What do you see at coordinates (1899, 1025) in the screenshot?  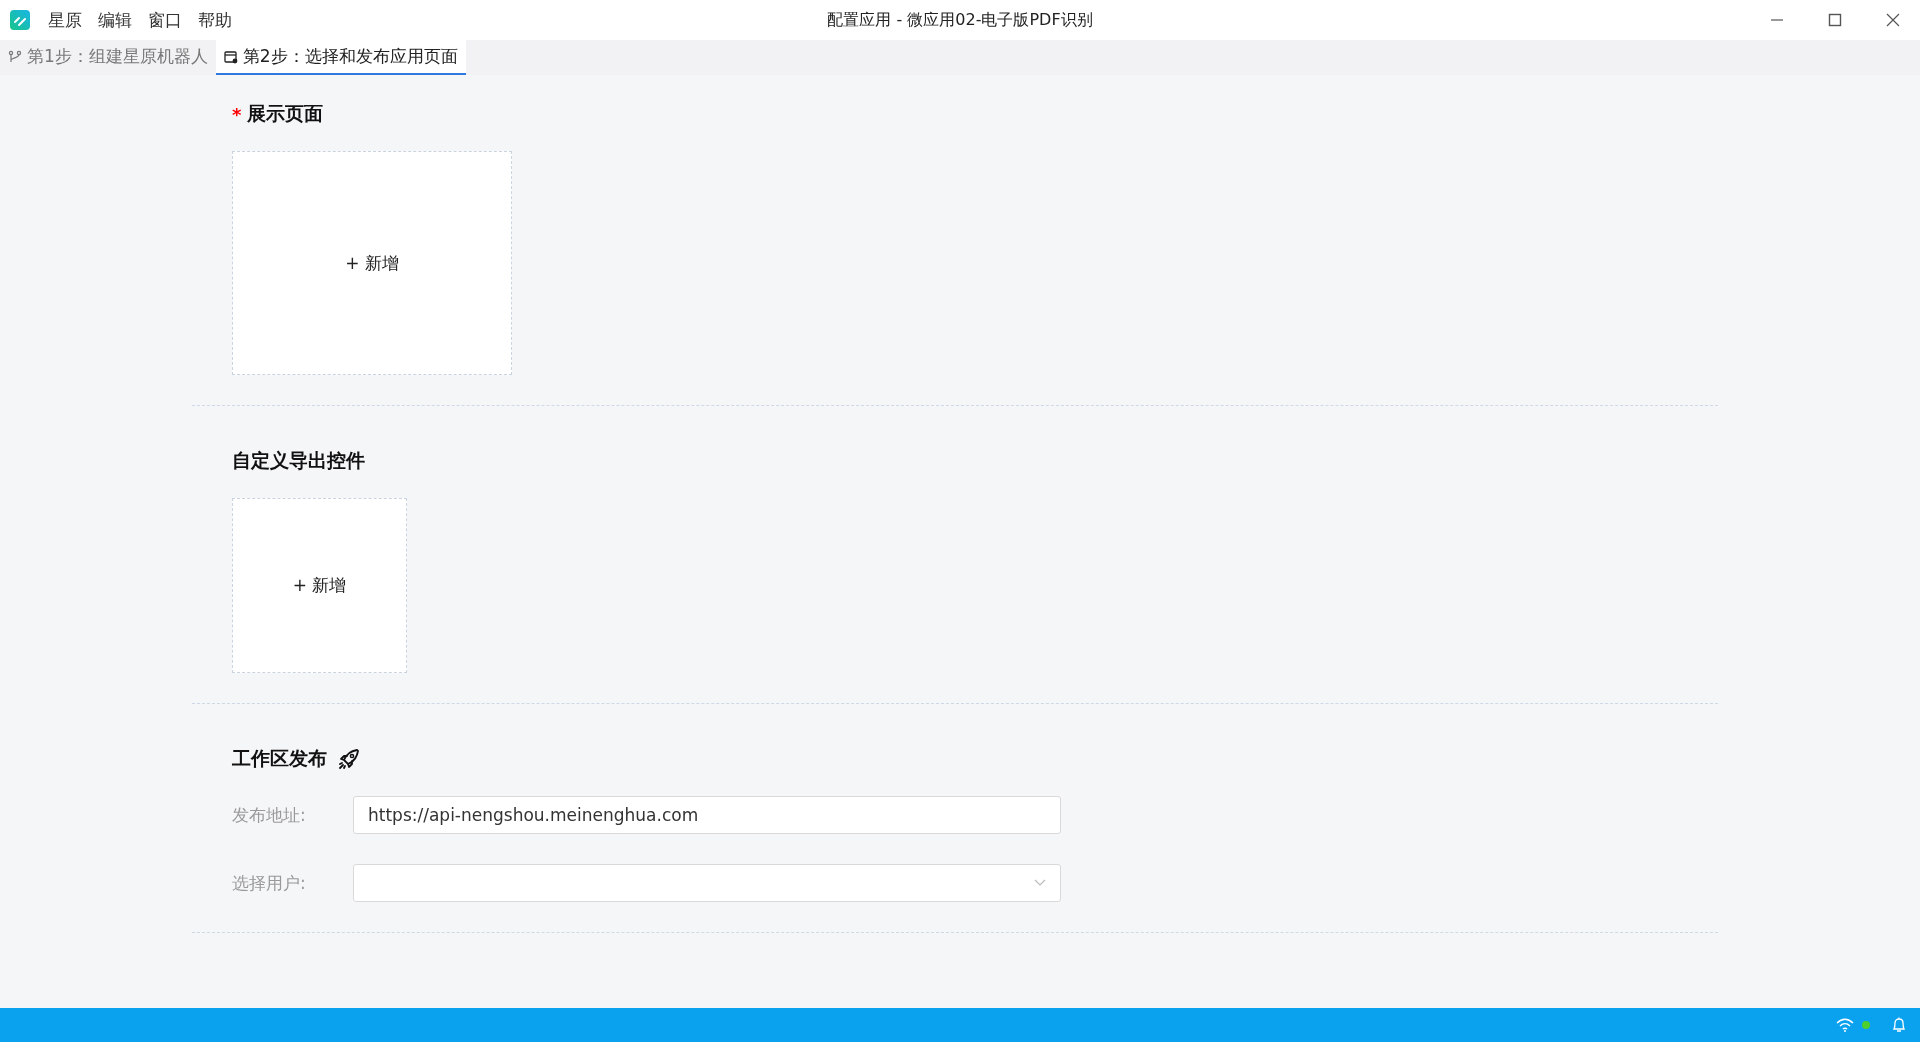 I see `bell-icon` at bounding box center [1899, 1025].